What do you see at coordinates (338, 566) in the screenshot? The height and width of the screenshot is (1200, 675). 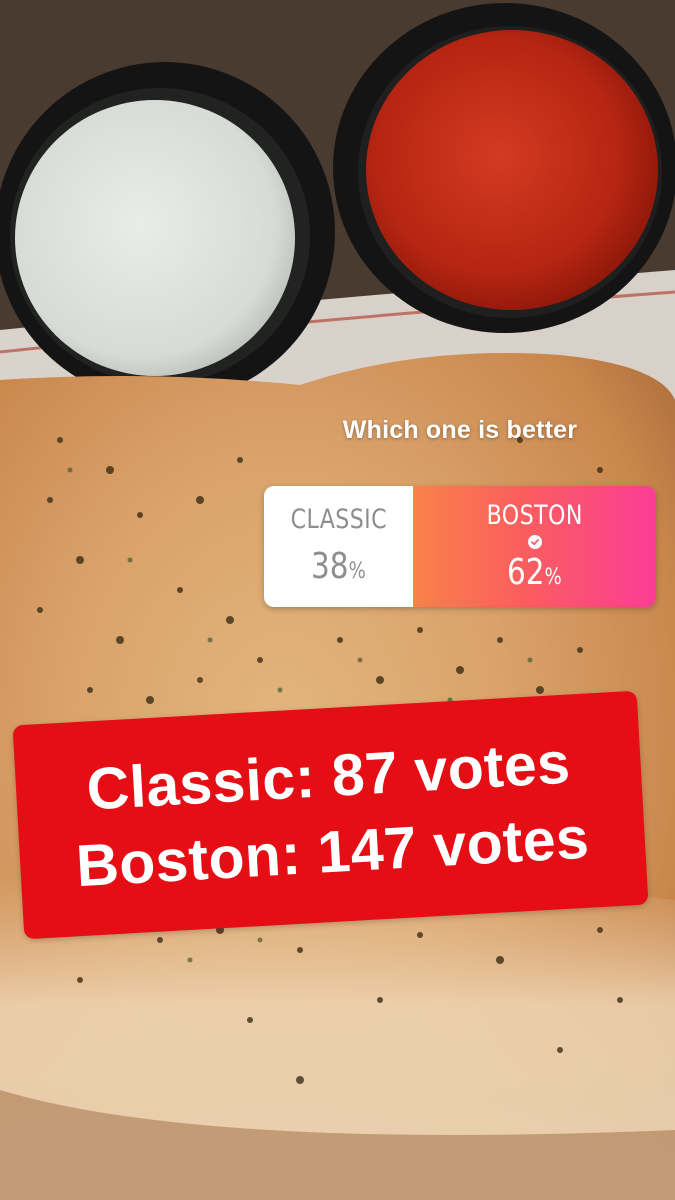 I see `poll-option-percent: 38%` at bounding box center [338, 566].